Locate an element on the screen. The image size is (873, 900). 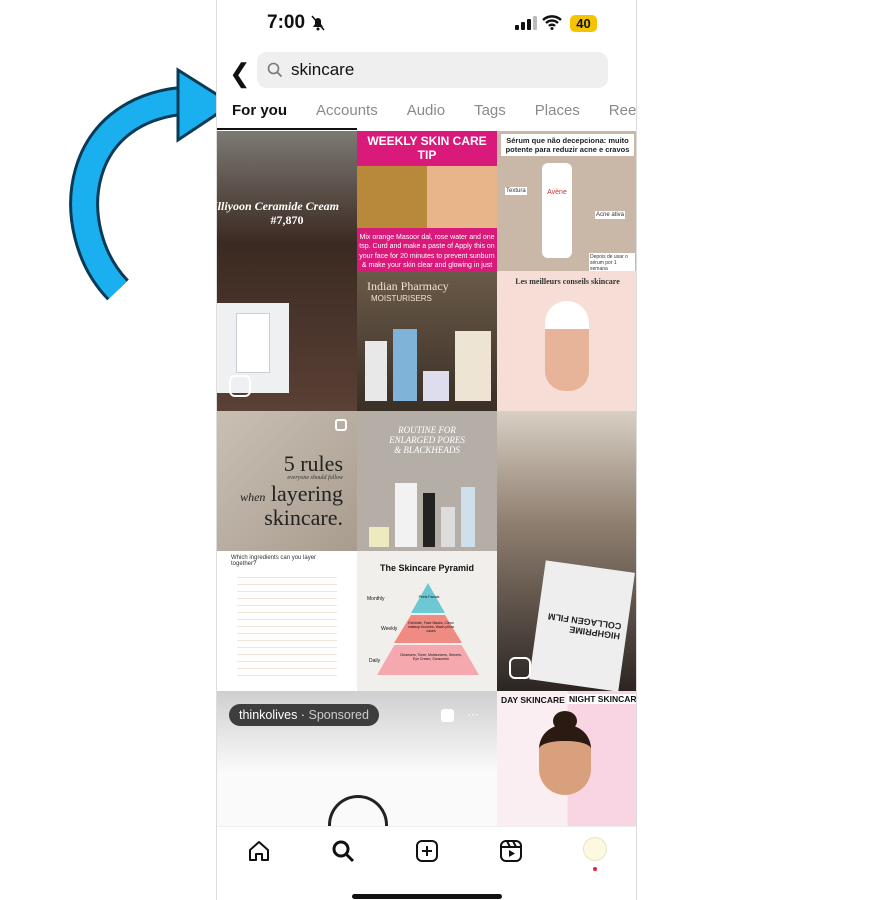
tab-accounts: Accounts is located at coordinates (347, 110).